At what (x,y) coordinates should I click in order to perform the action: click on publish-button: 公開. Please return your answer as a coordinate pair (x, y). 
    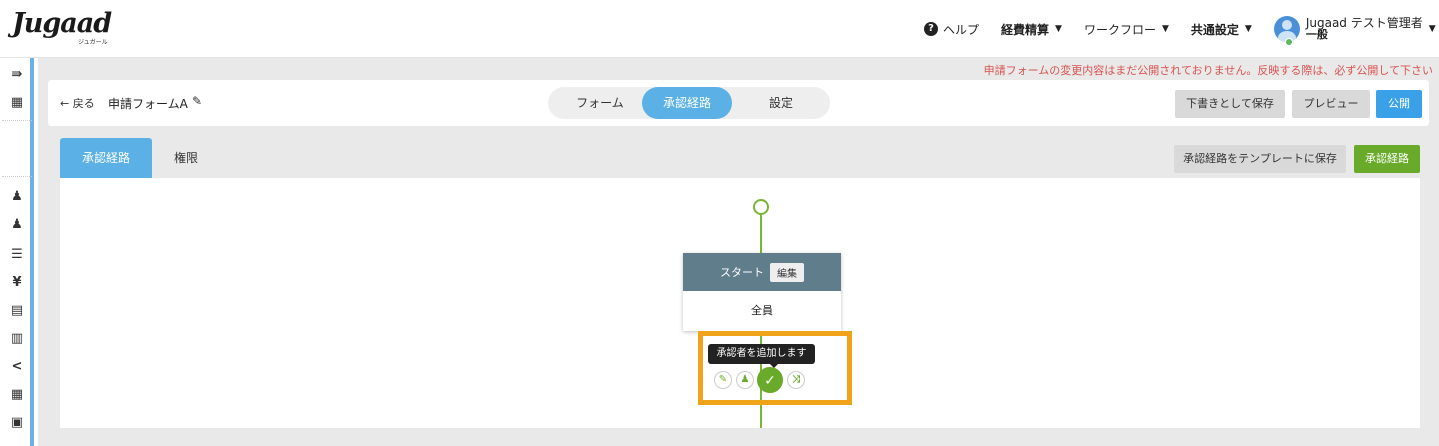
    Looking at the image, I should click on (1399, 104).